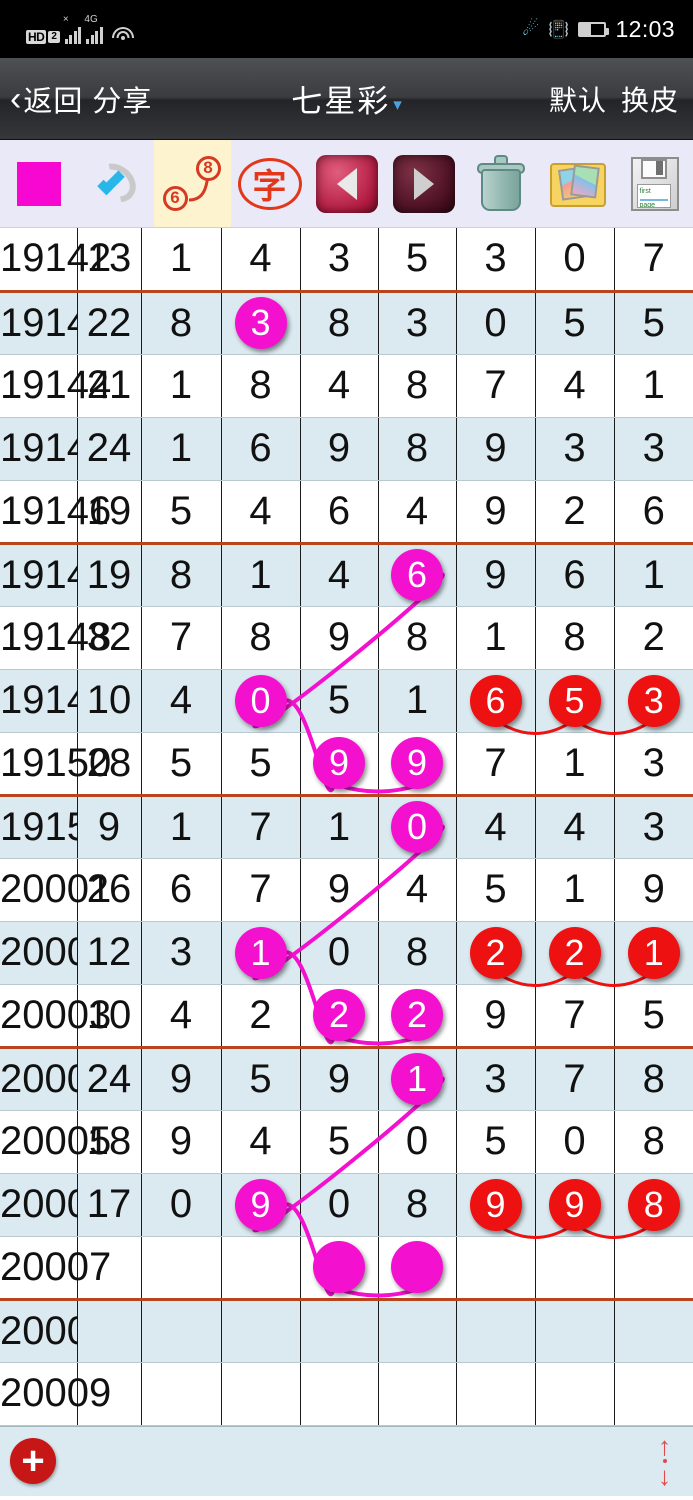 The width and height of the screenshot is (693, 1500). I want to click on marker-red: 9, so click(574, 1204).